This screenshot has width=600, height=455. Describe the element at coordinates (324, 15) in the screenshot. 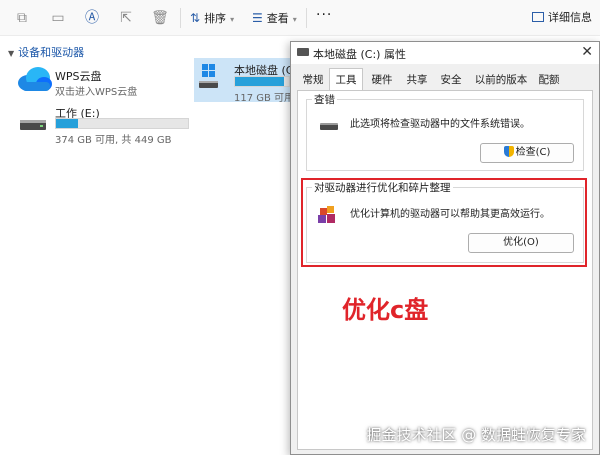

I see `more-options-button: ···` at that location.